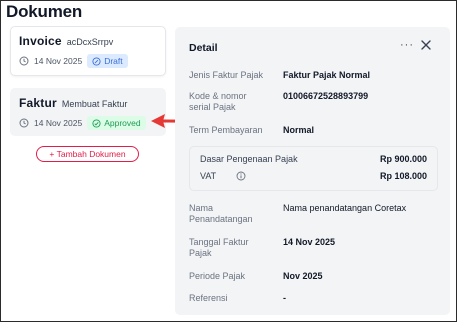 This screenshot has width=457, height=322. I want to click on status-badge-approved: Approved, so click(116, 123).